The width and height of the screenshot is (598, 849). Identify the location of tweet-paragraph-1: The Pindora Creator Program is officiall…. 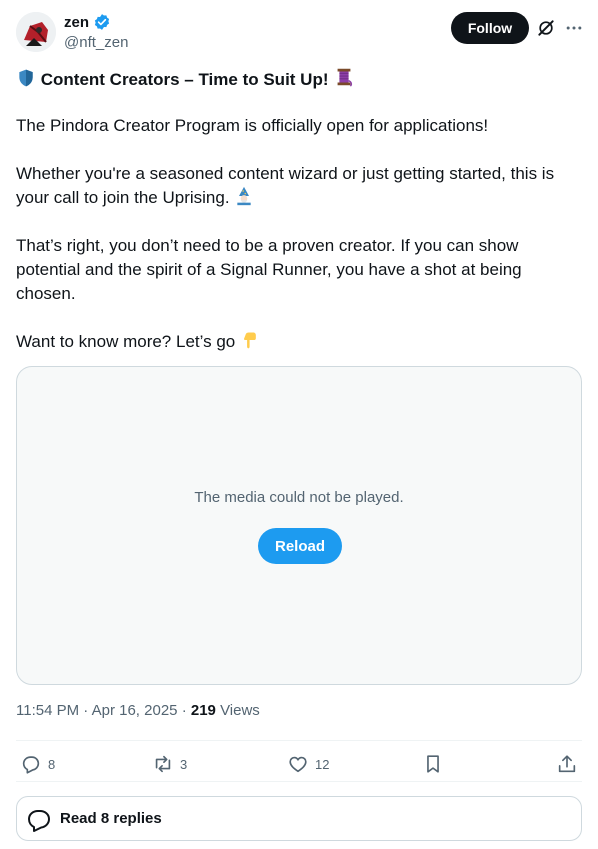
(252, 125).